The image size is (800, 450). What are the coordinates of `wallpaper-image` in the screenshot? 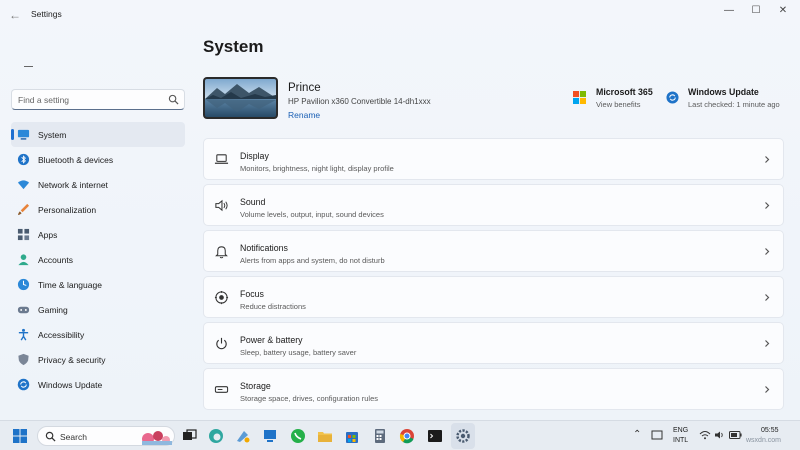 It's located at (240, 98).